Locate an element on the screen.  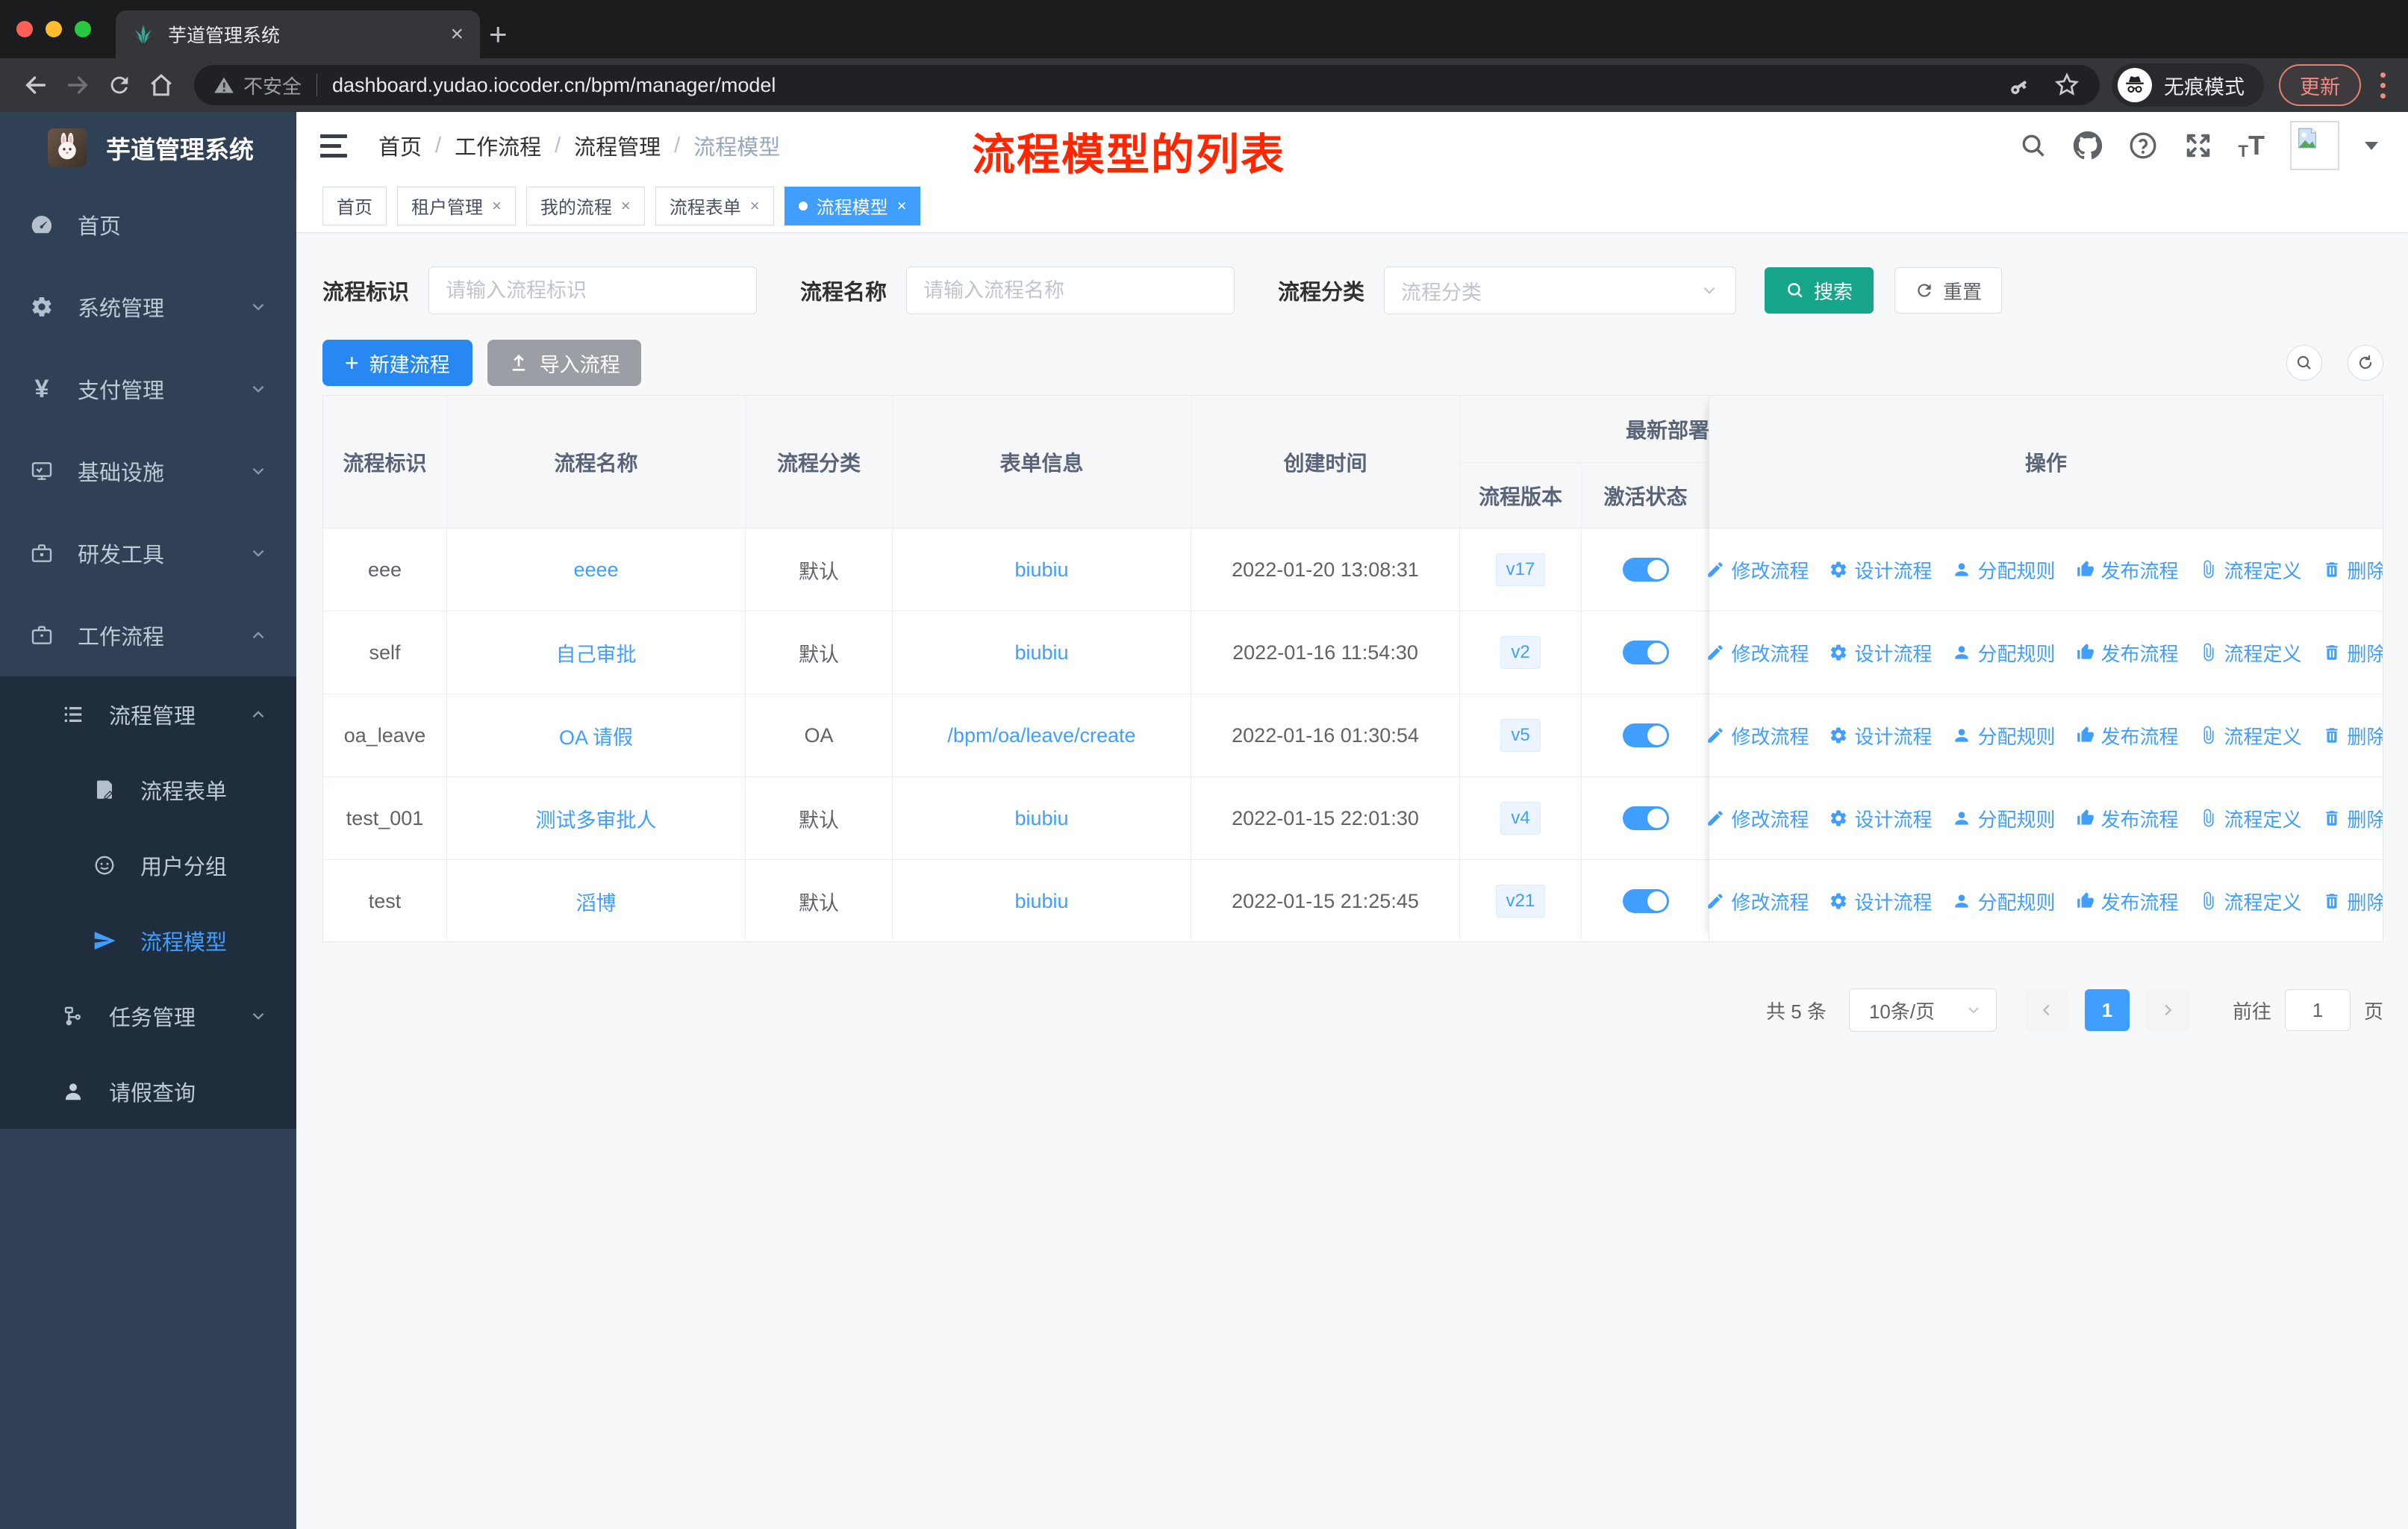
sidebar-item-home: 首页 is located at coordinates (148, 225).